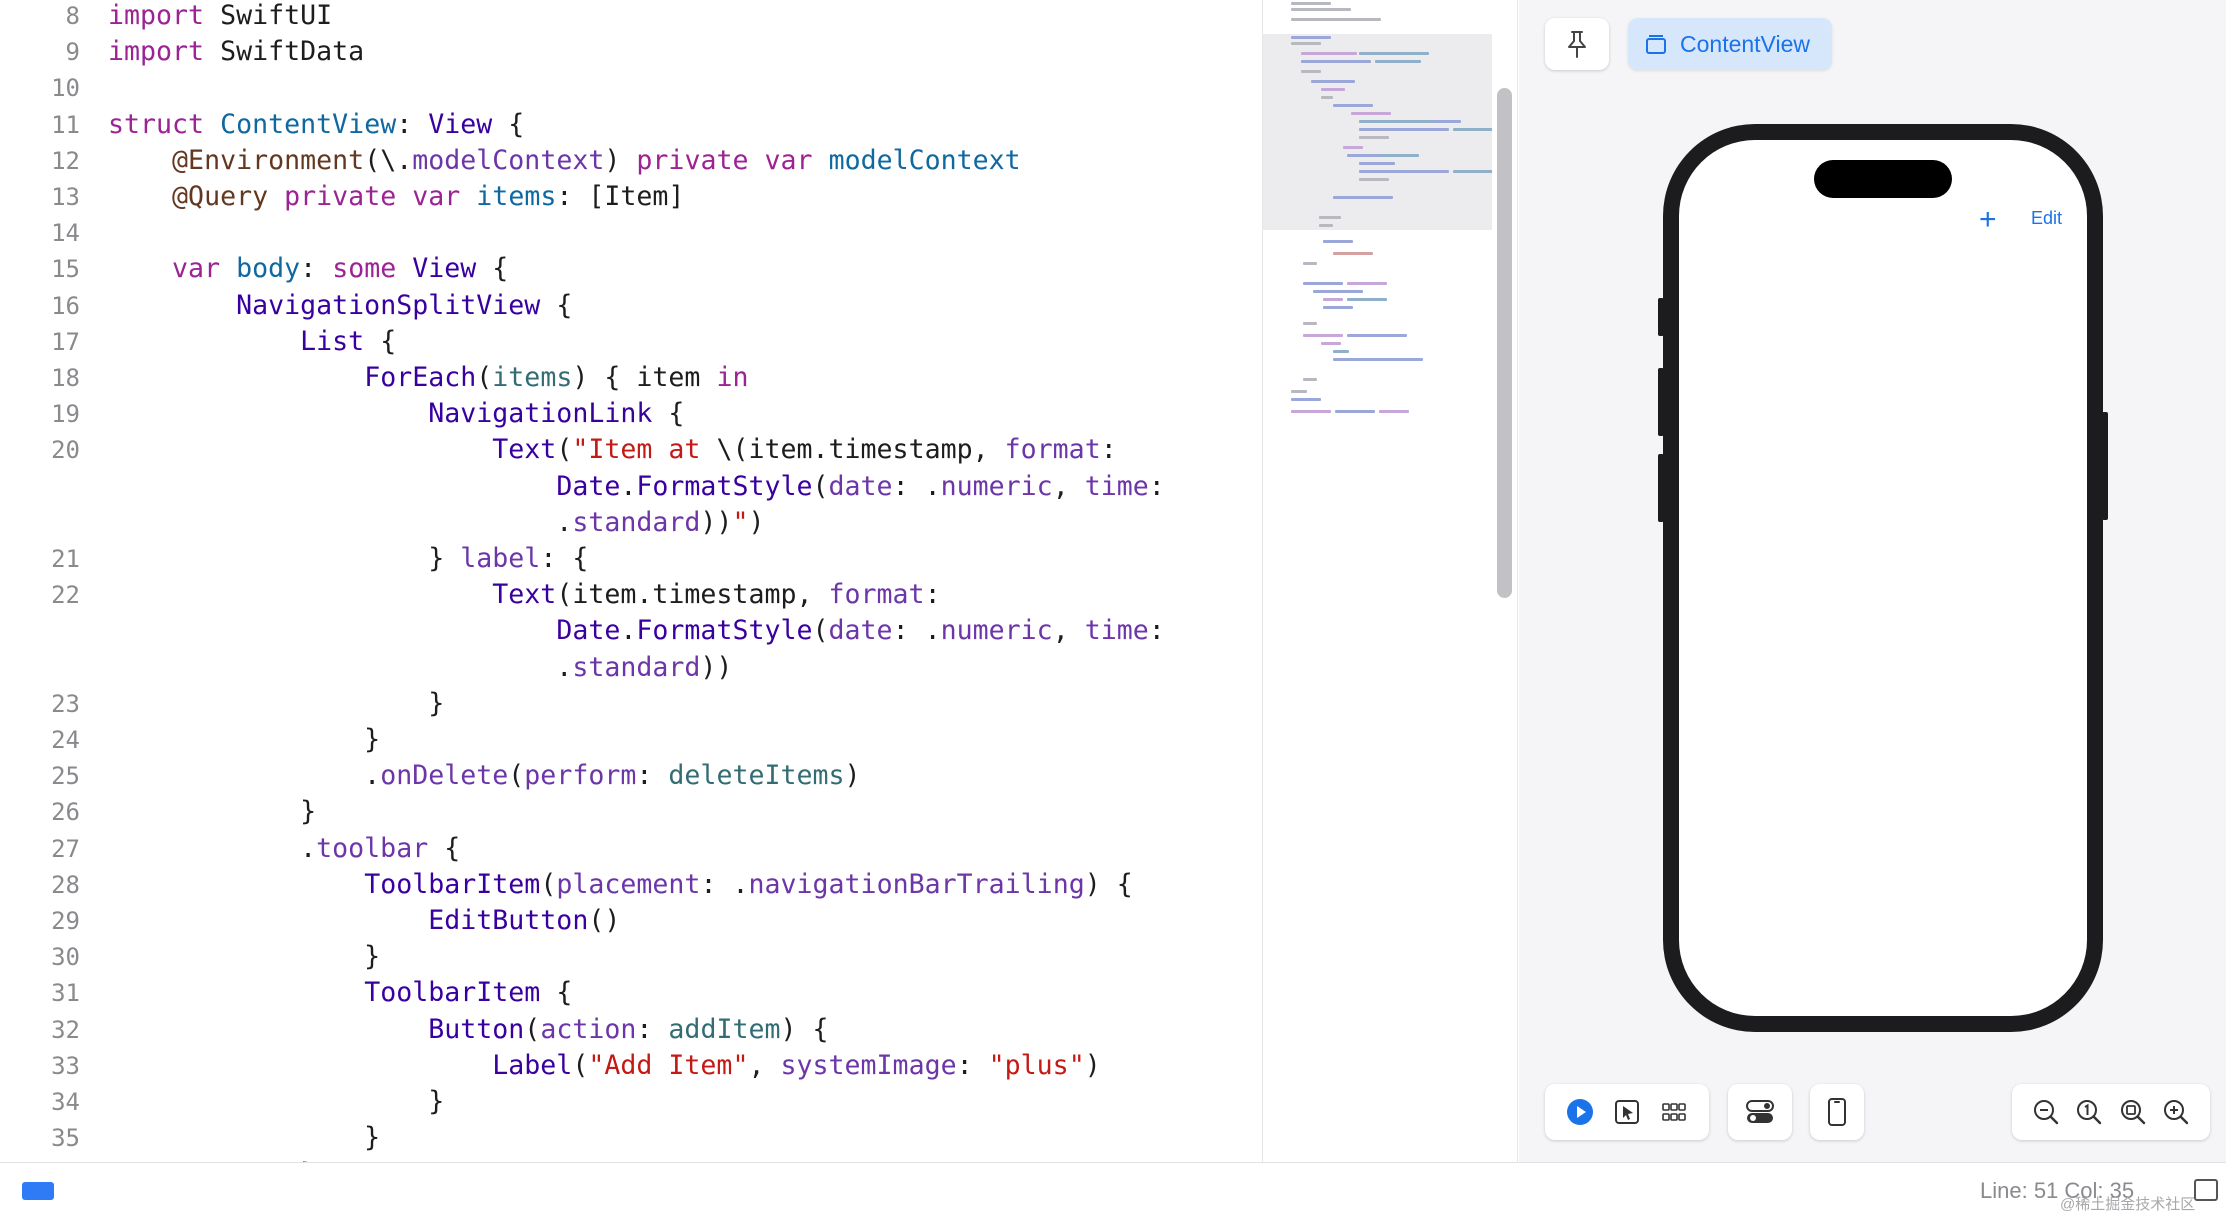  I want to click on line-number: 30, so click(40, 957).